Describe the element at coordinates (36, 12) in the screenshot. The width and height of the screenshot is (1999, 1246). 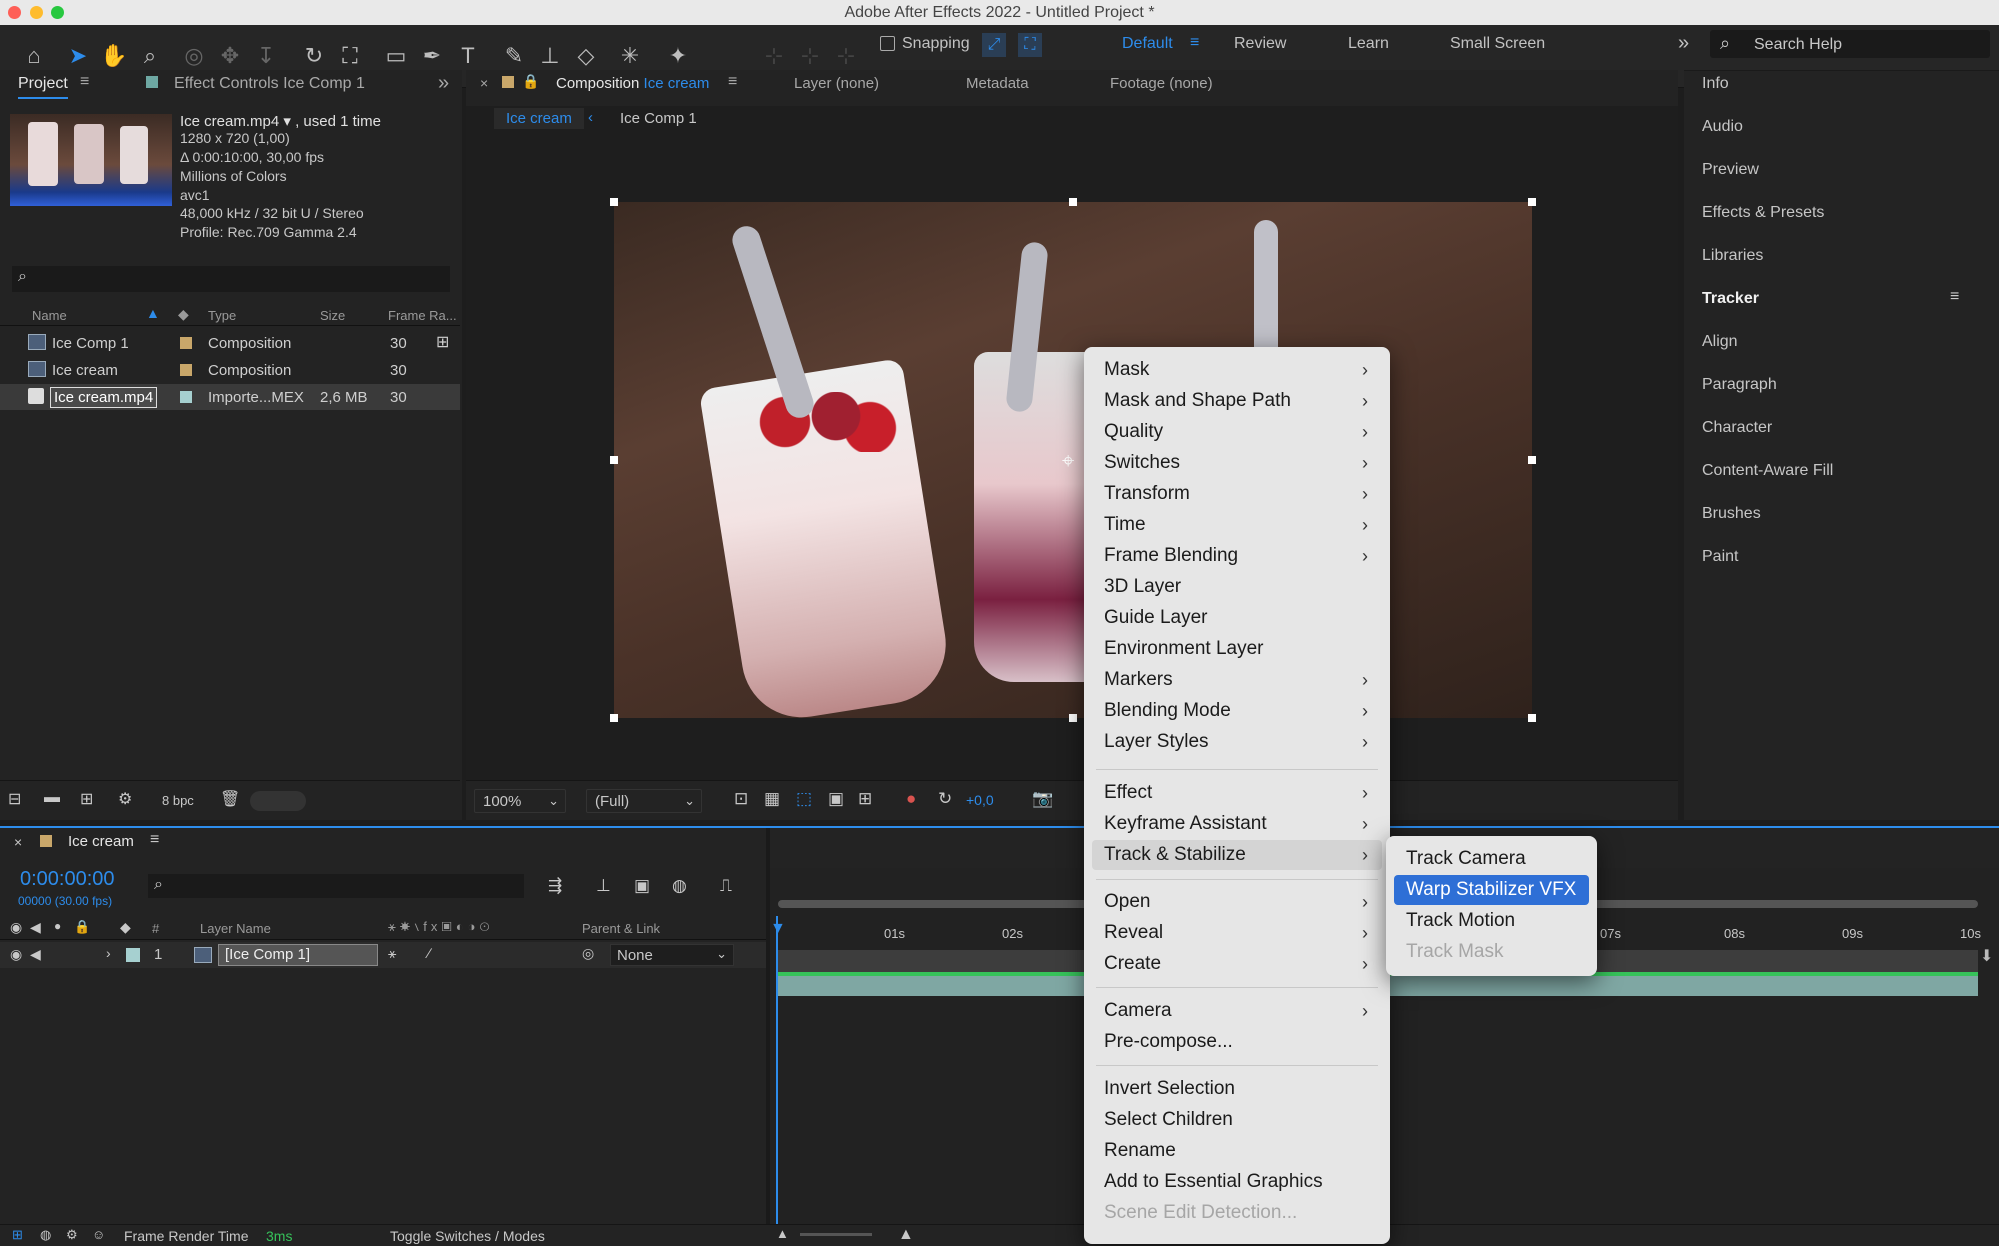
I see `minimize-window-button` at that location.